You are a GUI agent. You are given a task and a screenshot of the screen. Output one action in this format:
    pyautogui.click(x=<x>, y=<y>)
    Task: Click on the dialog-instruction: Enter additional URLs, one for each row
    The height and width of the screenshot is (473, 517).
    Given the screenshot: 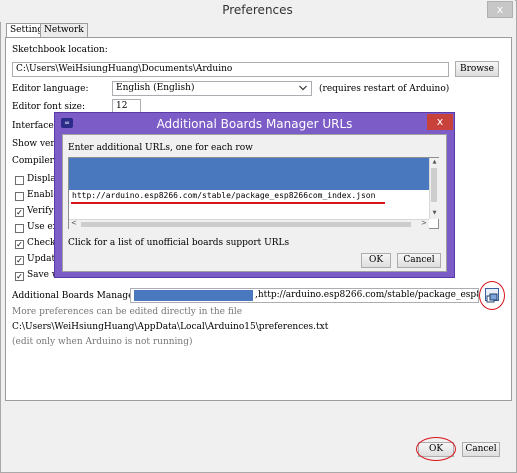 What is the action you would take?
    pyautogui.click(x=160, y=148)
    